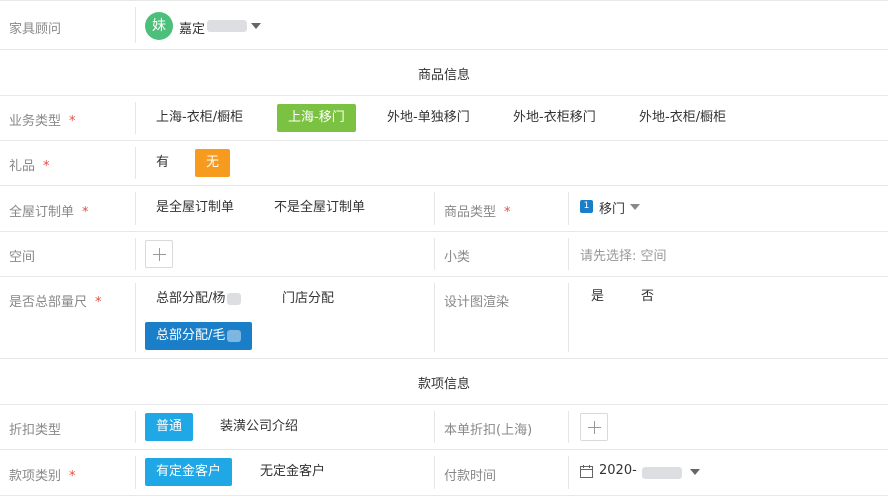  Describe the element at coordinates (308, 299) in the screenshot. I see `option-store-assign: 门店分配` at that location.